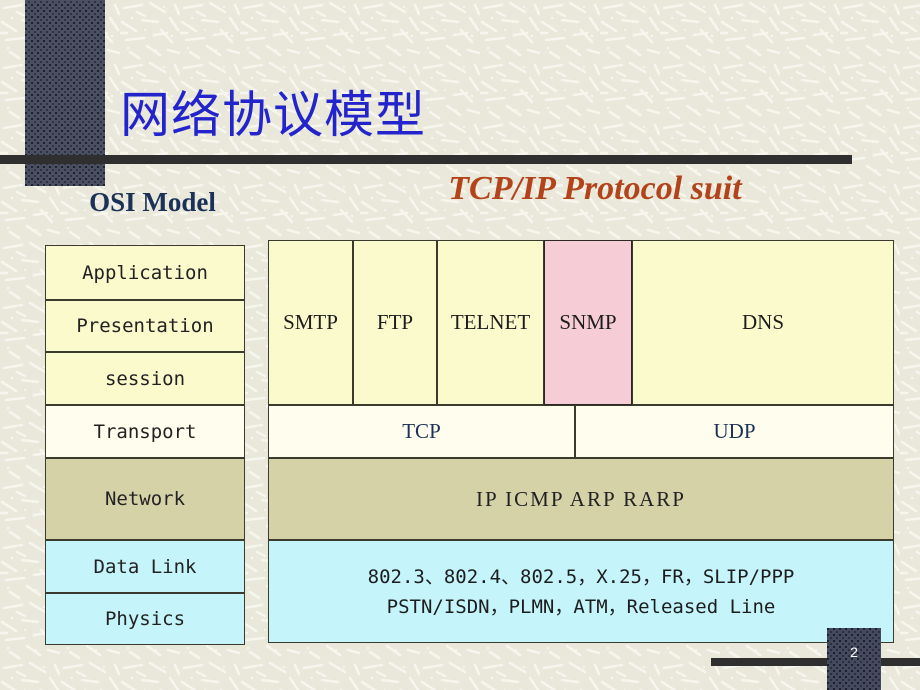  I want to click on osi-layer-session: session, so click(145, 378).